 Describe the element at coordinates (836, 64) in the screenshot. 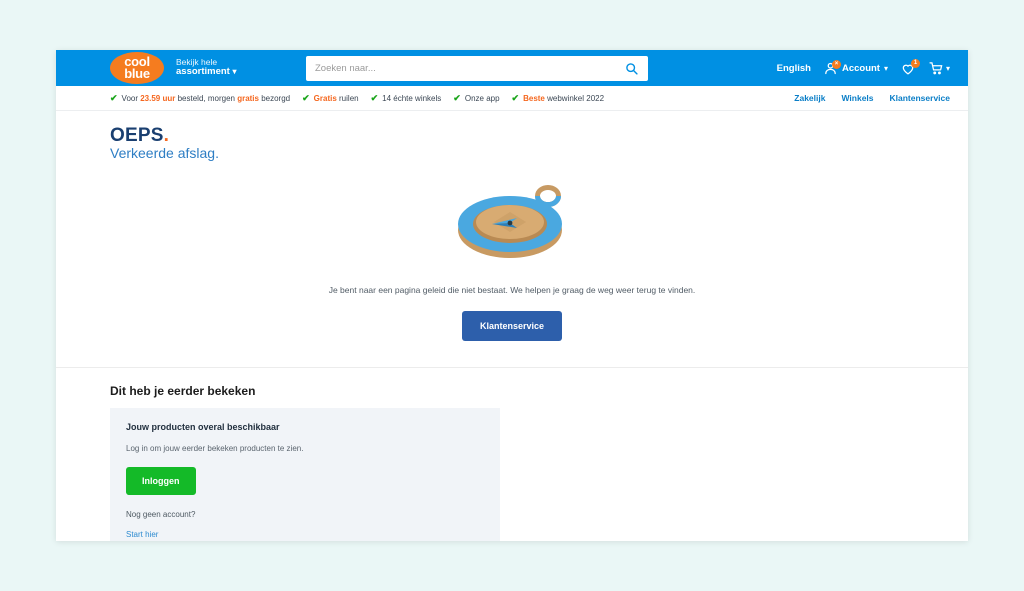

I see `account-badge: ×` at that location.